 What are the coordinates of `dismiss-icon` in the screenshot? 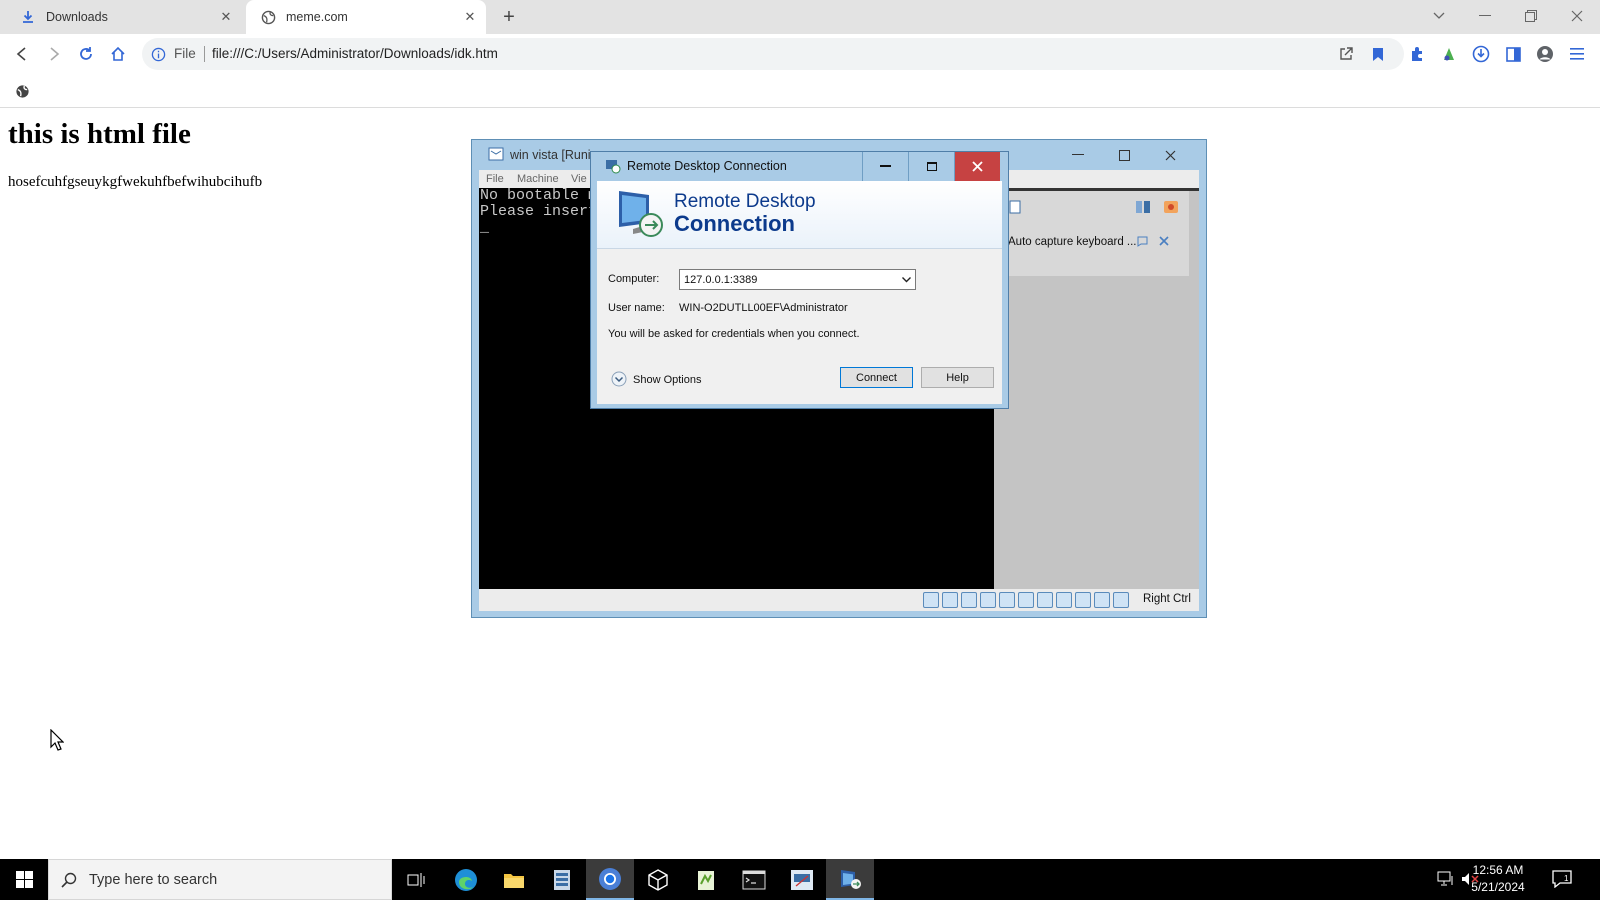 It's located at (1164, 241).